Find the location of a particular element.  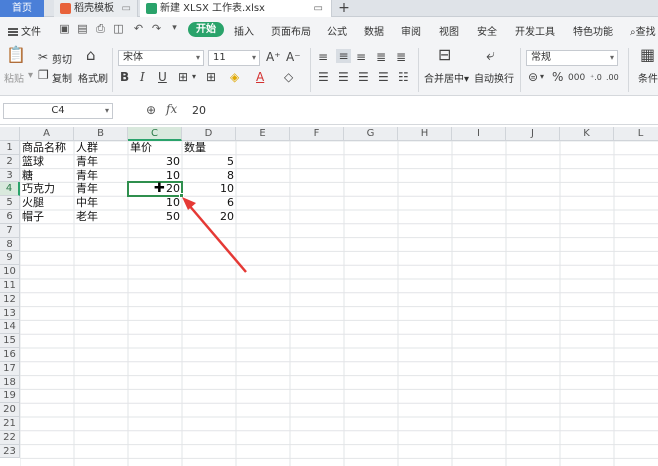

merge-center-button: 合并居中▾ is located at coordinates (446, 77).